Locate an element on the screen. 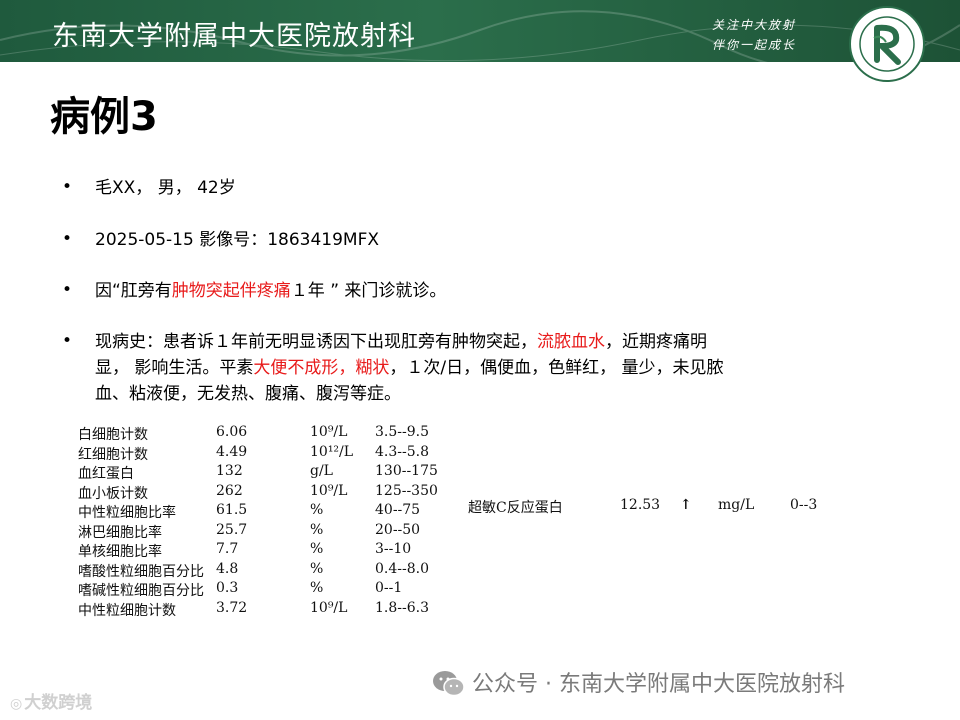  chief-highlight: 肿物突起伴疼痛 is located at coordinates (231, 291).